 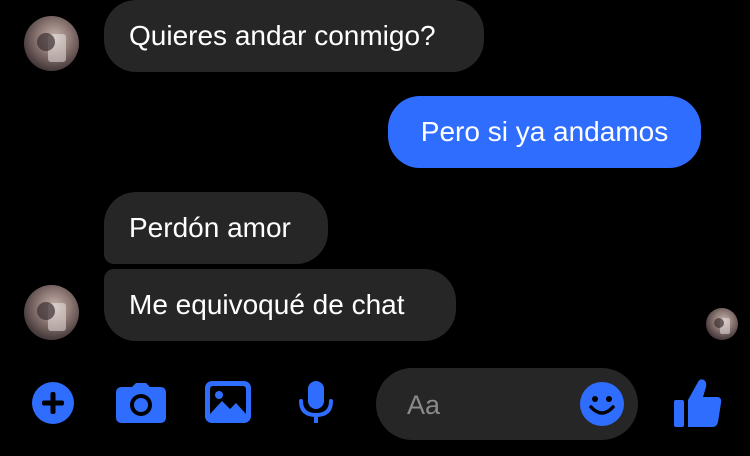 I want to click on message-text: Me equivoqué de chat, so click(x=267, y=304).